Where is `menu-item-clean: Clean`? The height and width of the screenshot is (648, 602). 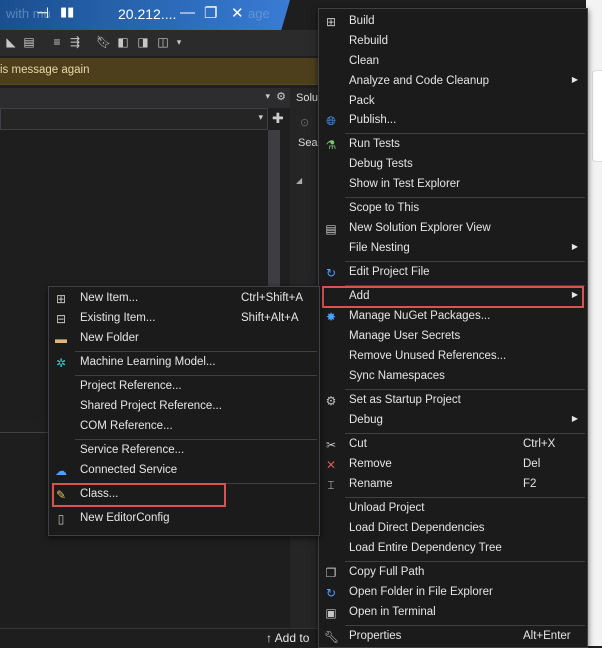 menu-item-clean: Clean is located at coordinates (453, 62).